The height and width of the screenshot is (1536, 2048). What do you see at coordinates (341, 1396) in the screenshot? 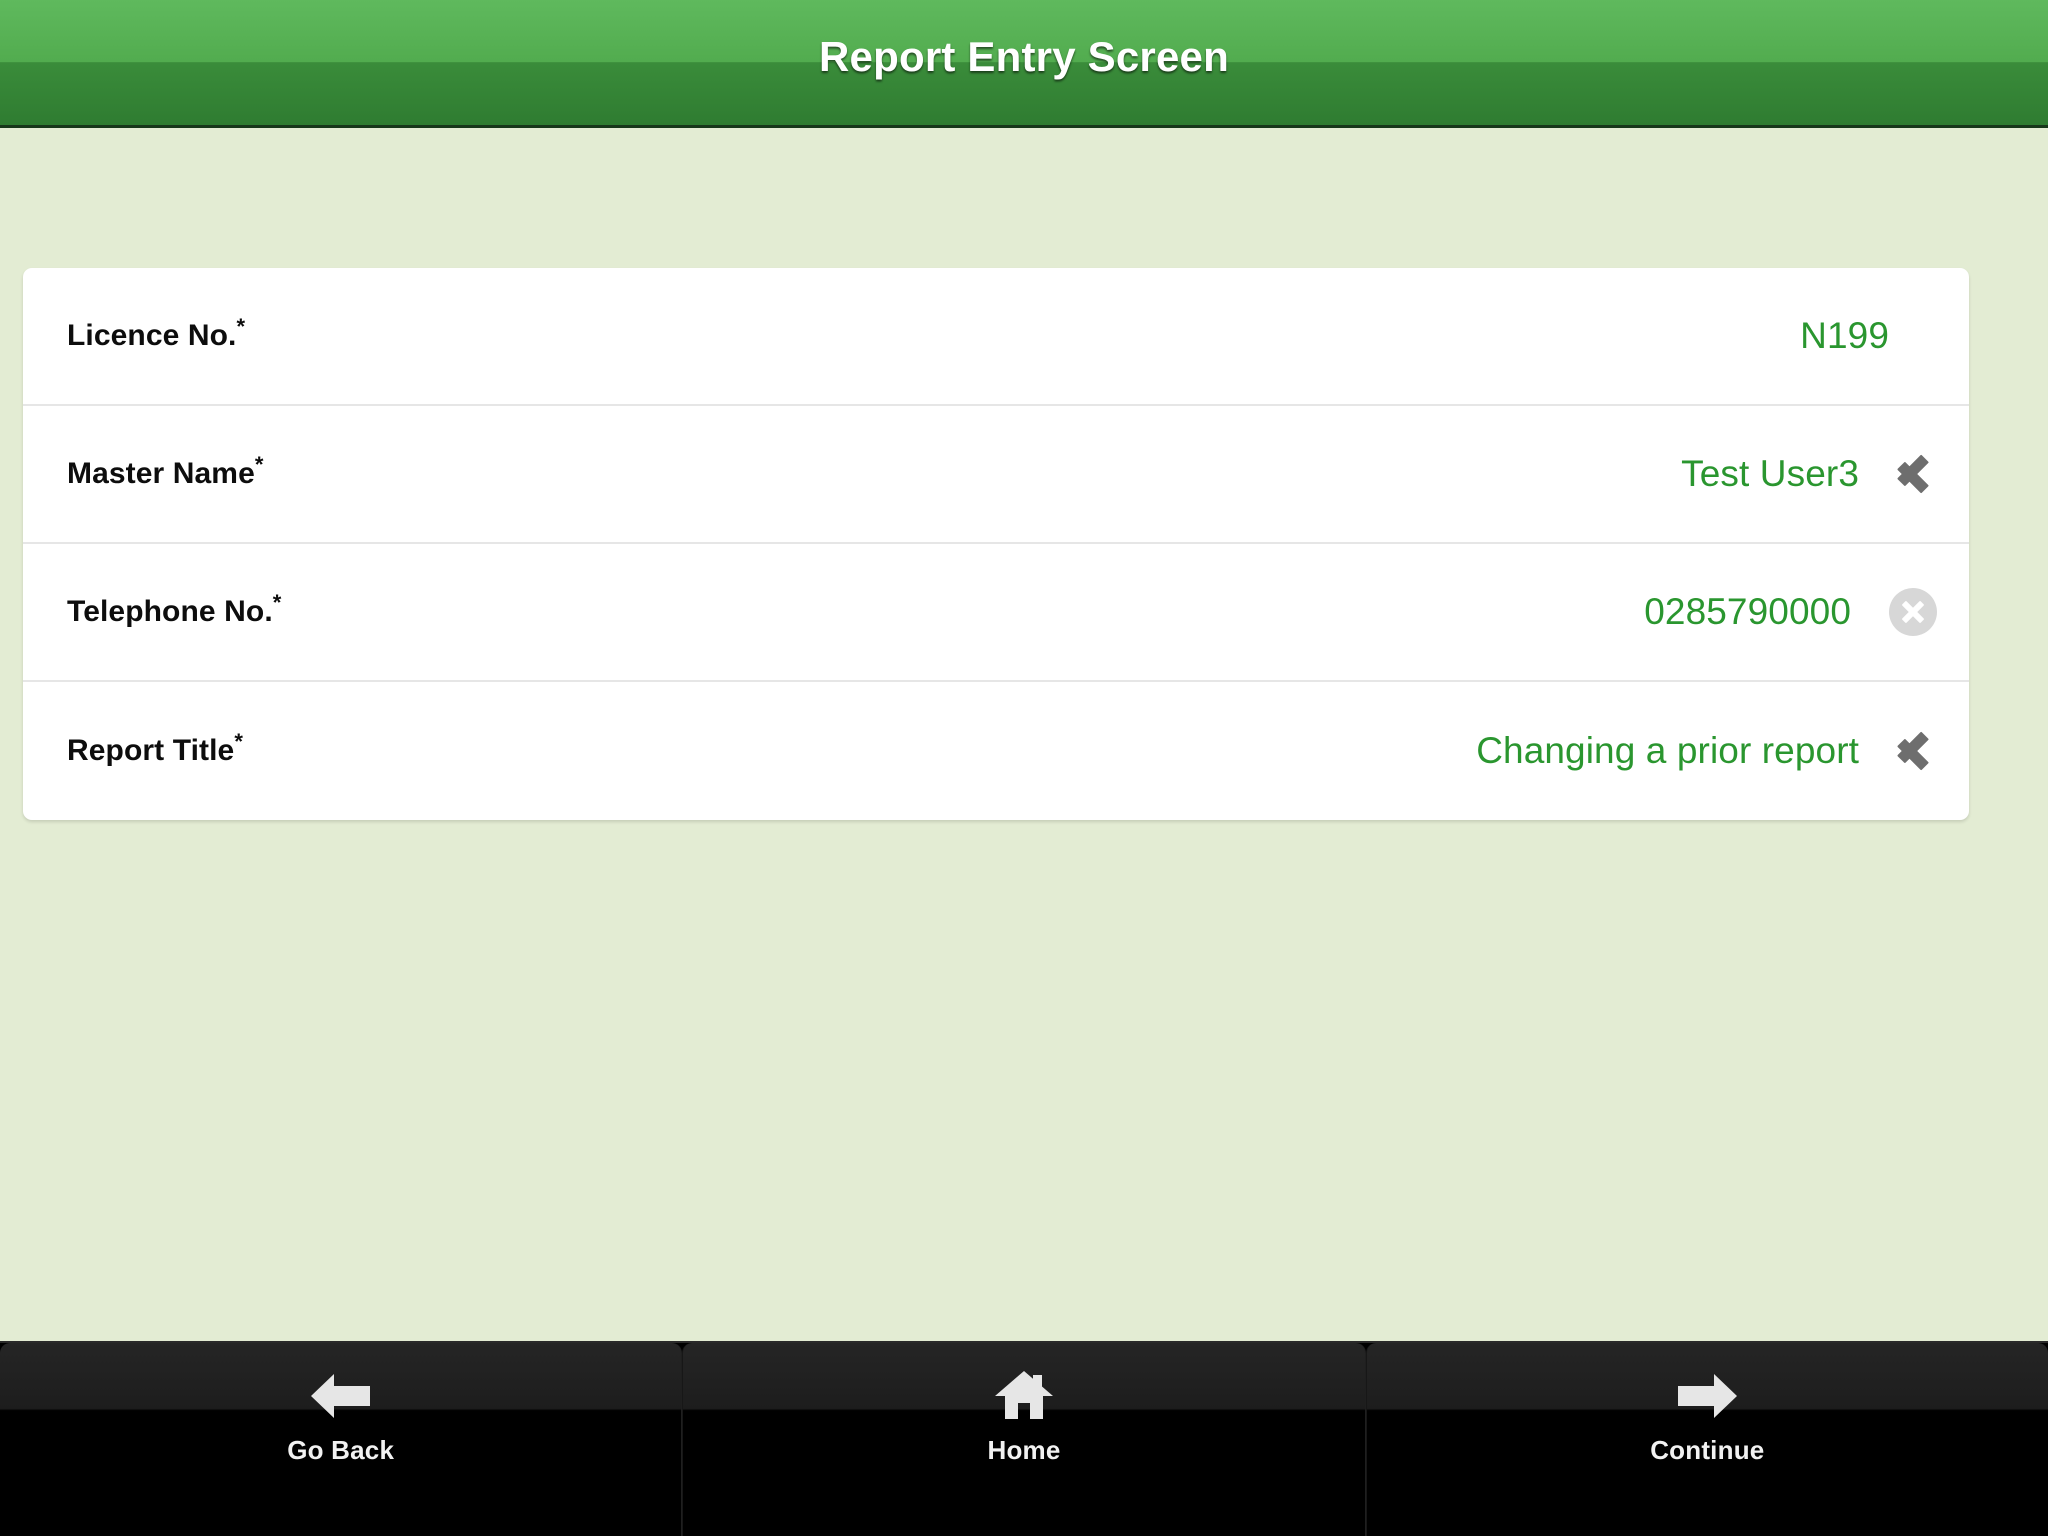
I see `arrow-left-icon` at bounding box center [341, 1396].